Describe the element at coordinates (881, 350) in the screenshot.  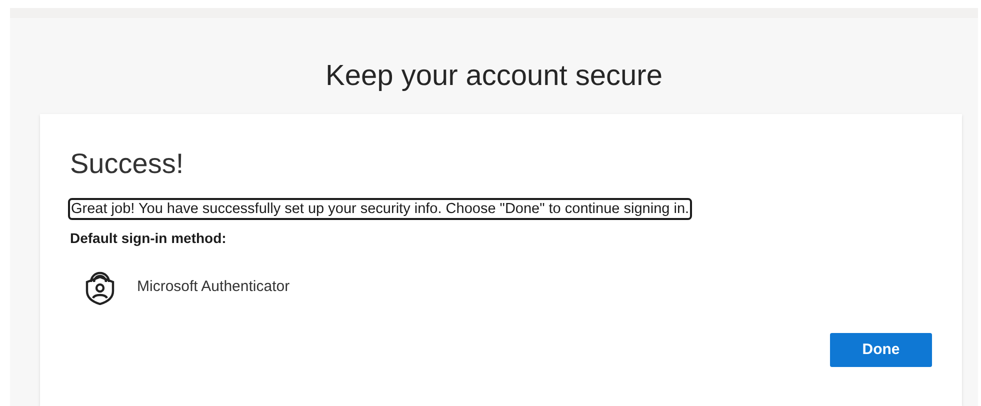
I see `done-button: Done` at that location.